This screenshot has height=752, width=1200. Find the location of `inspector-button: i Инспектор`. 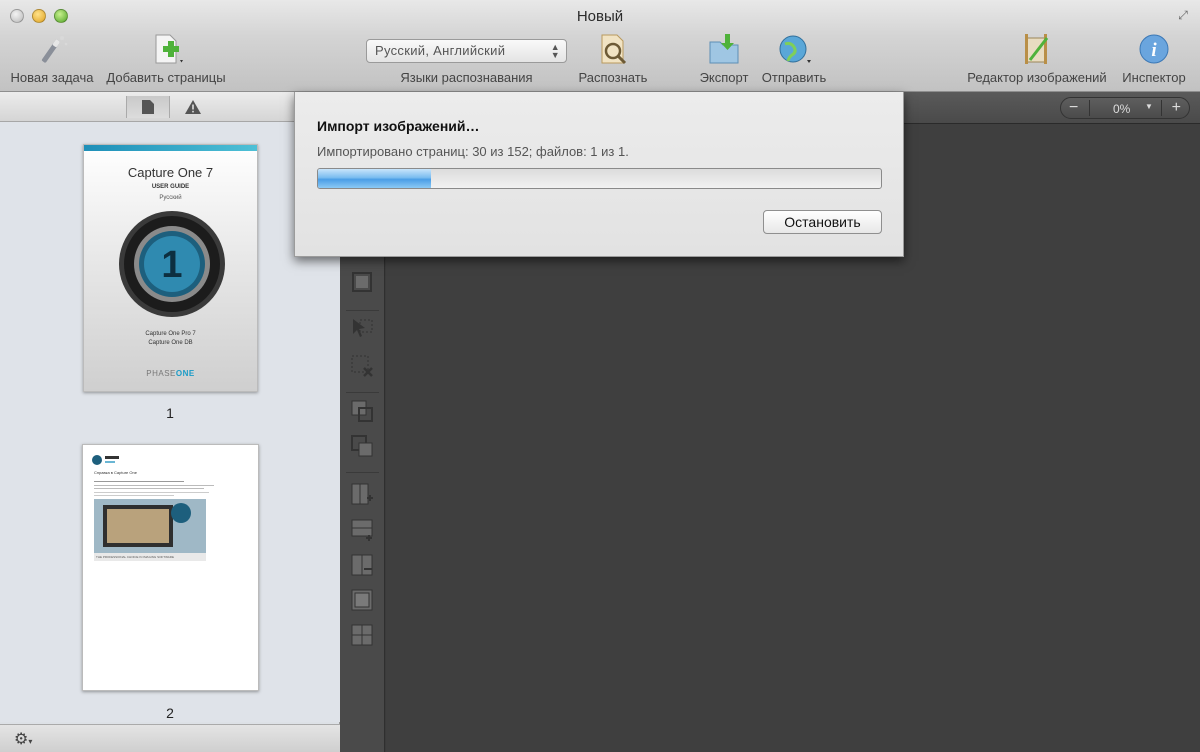

inspector-button: i Инспектор is located at coordinates (1154, 58).